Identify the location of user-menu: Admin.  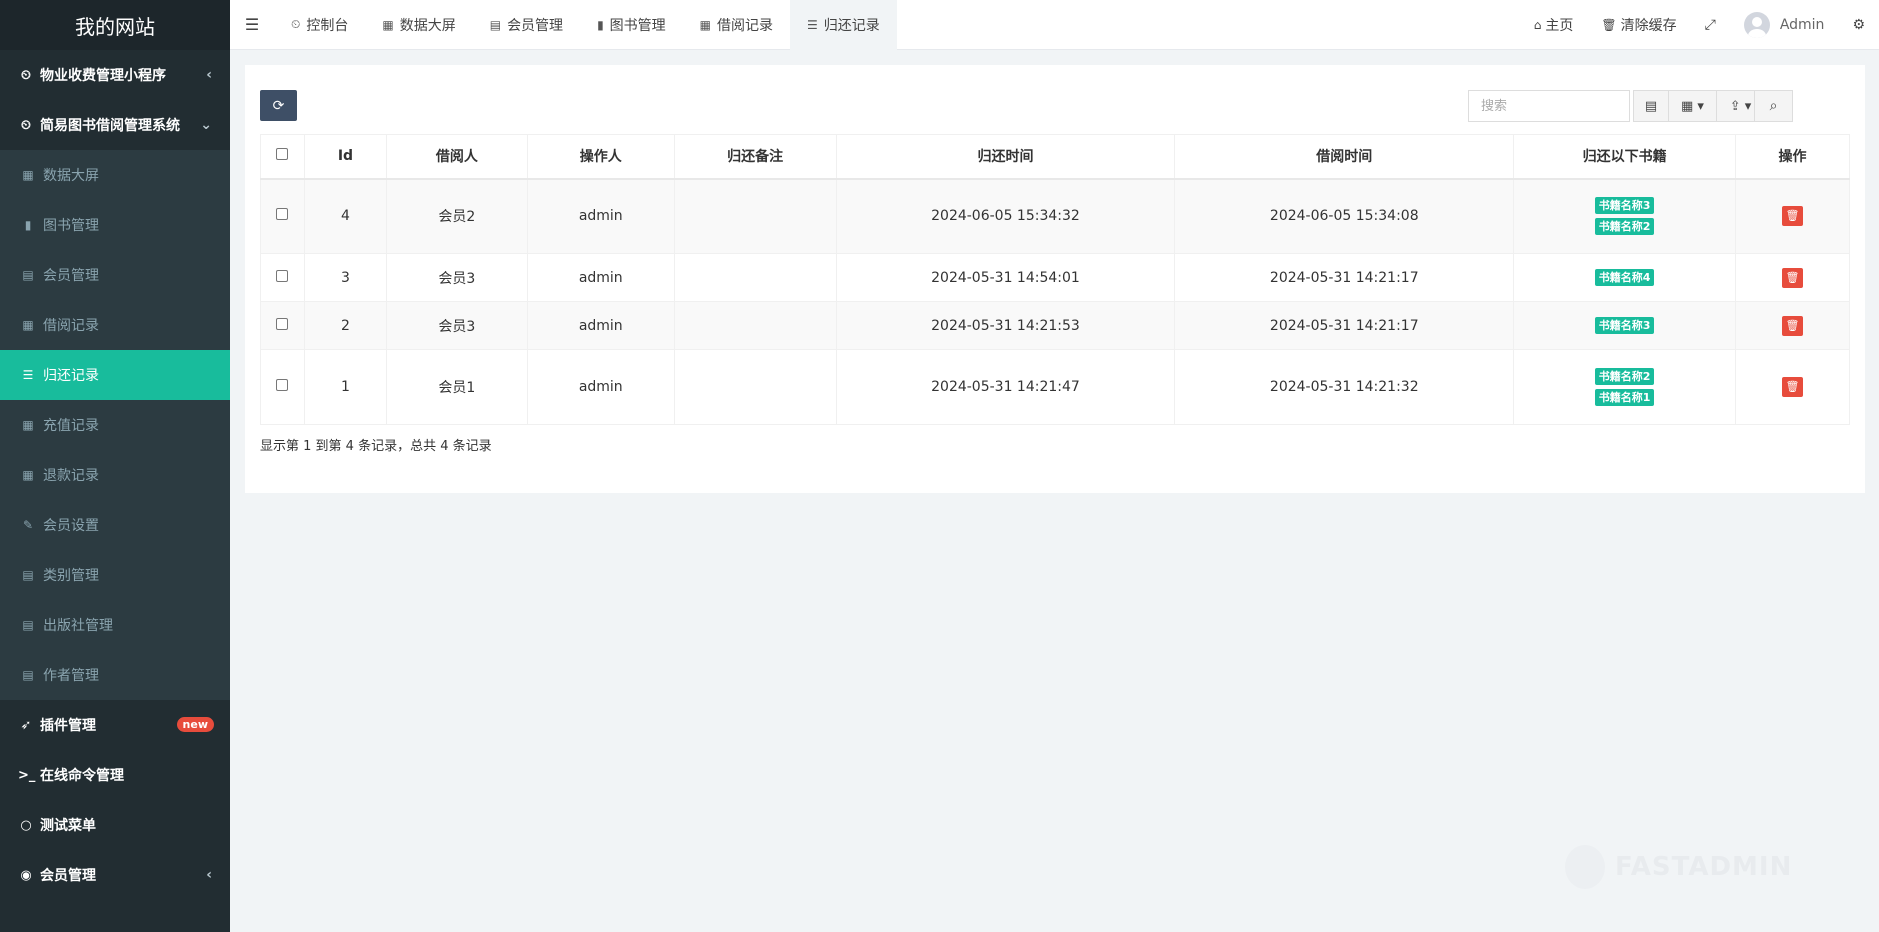
(1784, 25).